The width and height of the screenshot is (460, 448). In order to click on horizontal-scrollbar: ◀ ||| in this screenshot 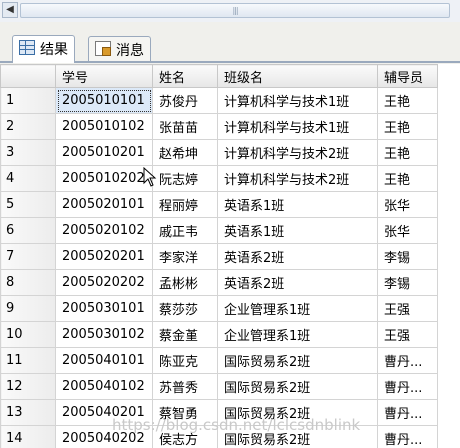, I will do `click(230, 11)`.